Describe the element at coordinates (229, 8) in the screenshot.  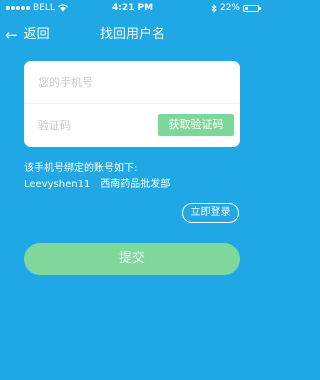
I see `battery-percent: 22%` at that location.